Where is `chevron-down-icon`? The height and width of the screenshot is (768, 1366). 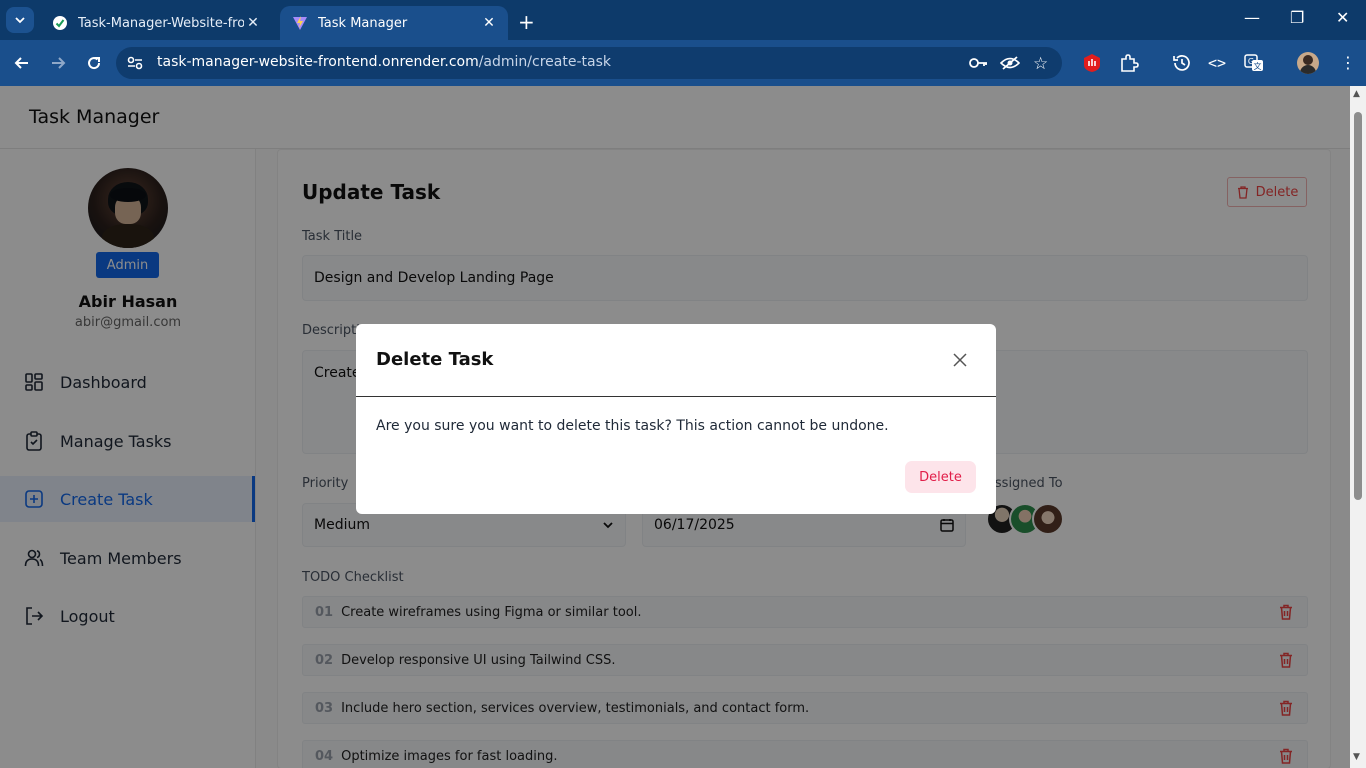 chevron-down-icon is located at coordinates (20, 20).